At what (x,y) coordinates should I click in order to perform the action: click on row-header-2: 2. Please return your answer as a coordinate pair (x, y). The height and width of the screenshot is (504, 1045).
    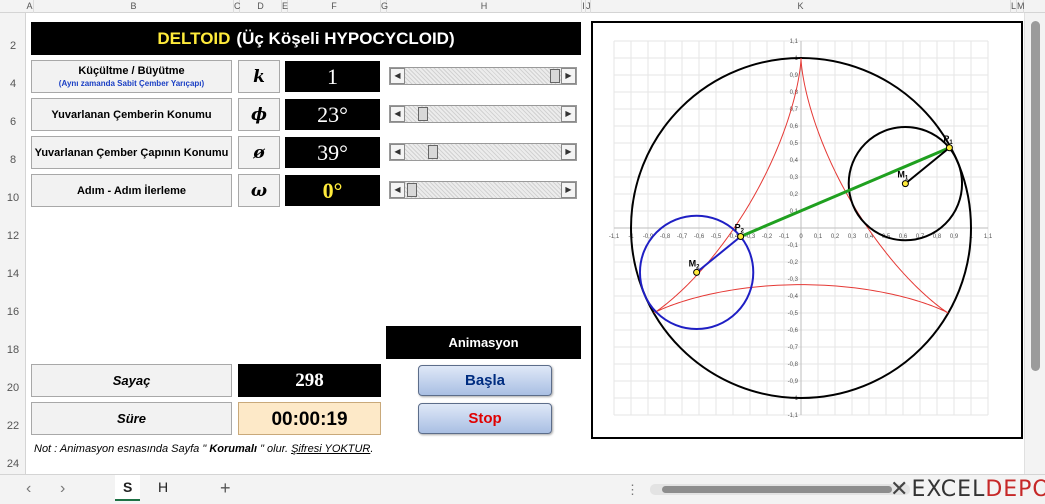
    Looking at the image, I should click on (13, 46).